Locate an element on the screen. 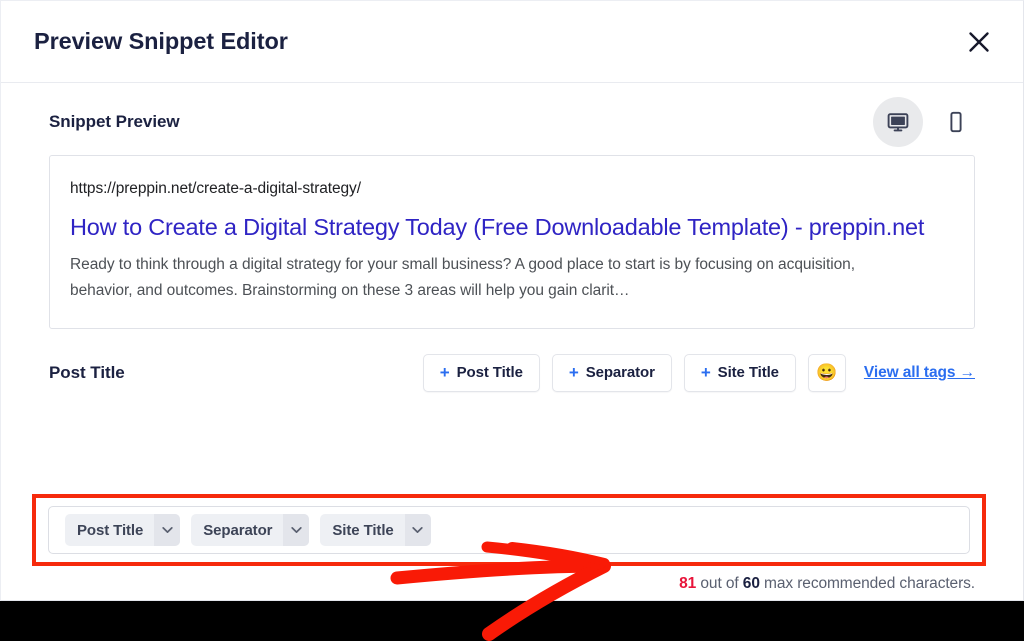  character-counter: 81 out of 60 max recommended characters. is located at coordinates (827, 584).